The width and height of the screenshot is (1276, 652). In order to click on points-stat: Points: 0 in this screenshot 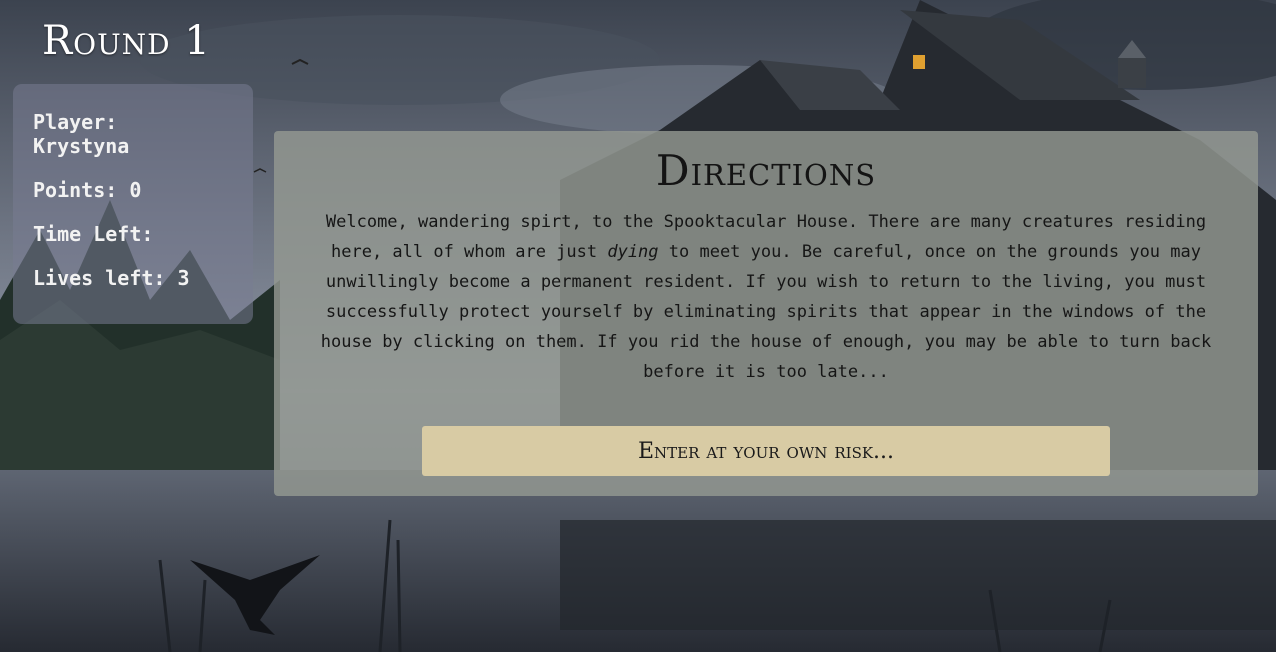, I will do `click(133, 190)`.